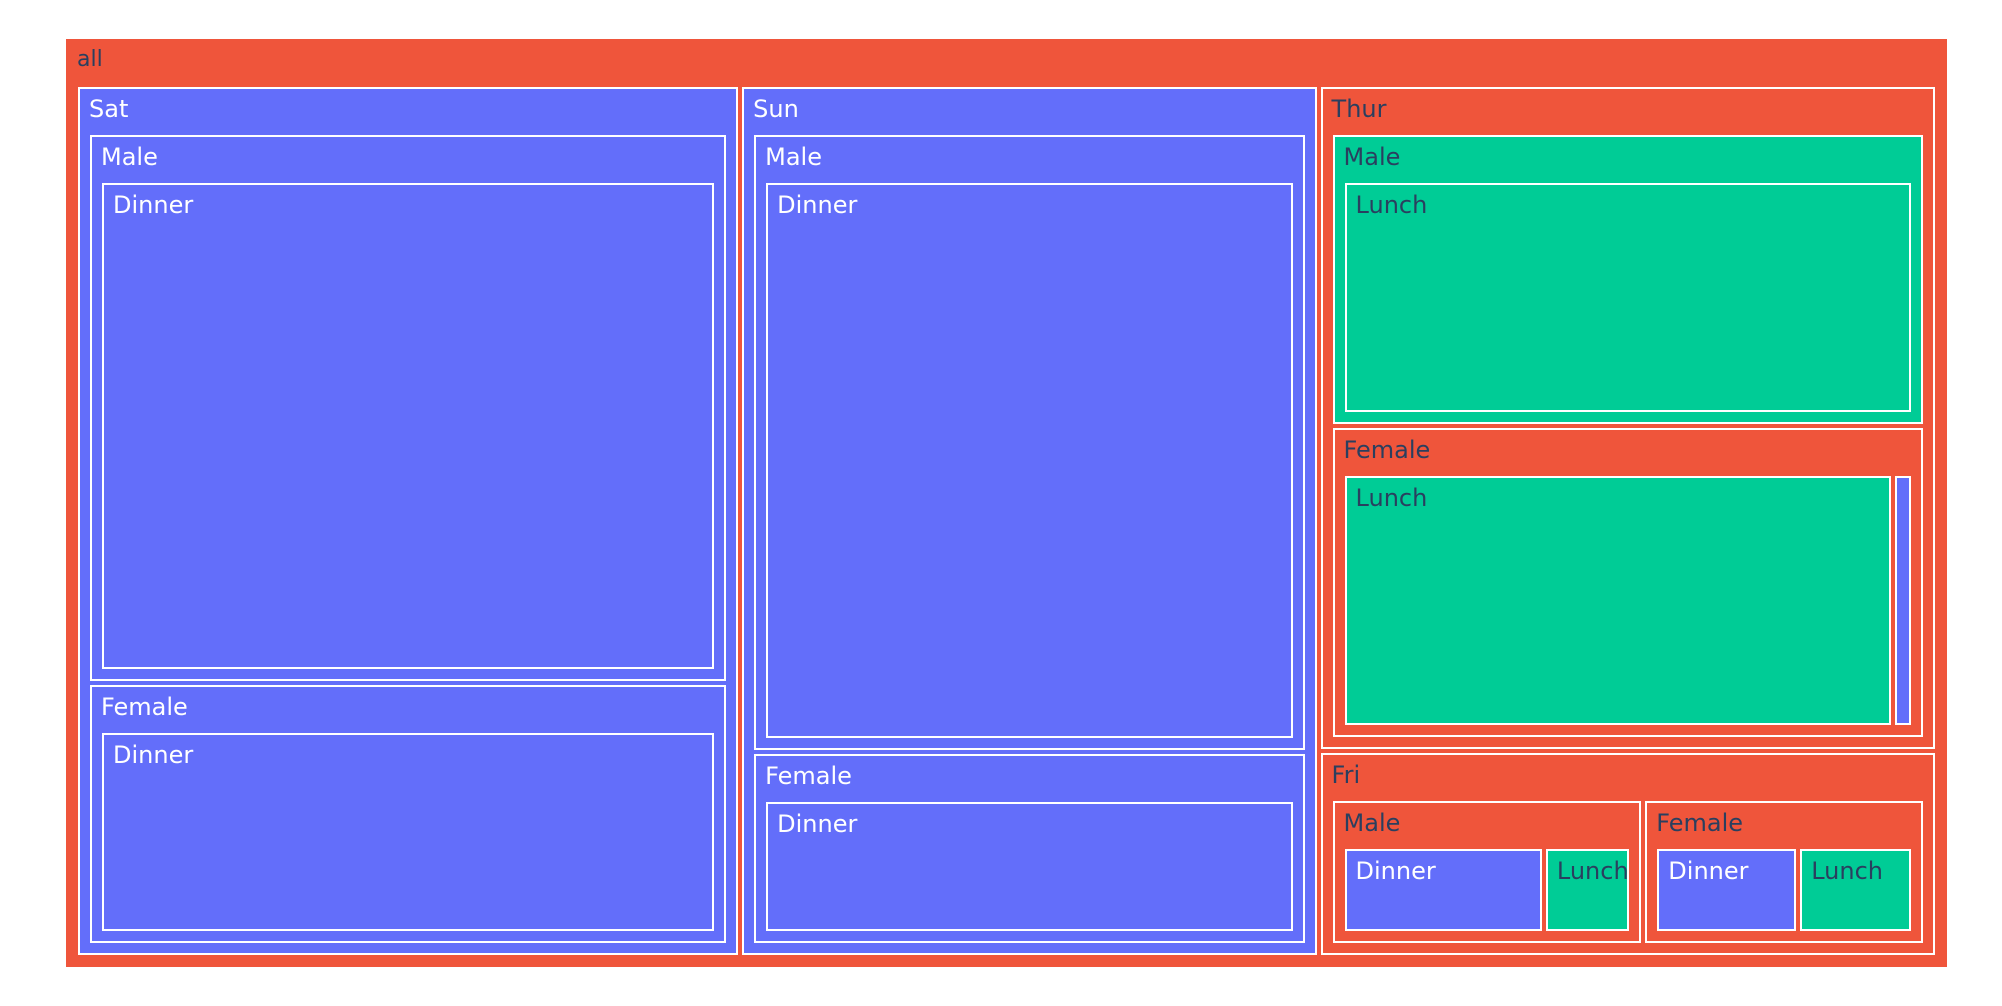 The image size is (2002, 1006). Describe the element at coordinates (1847, 871) in the screenshot. I see `label-all-fri-female-lunch: Lunch` at that location.